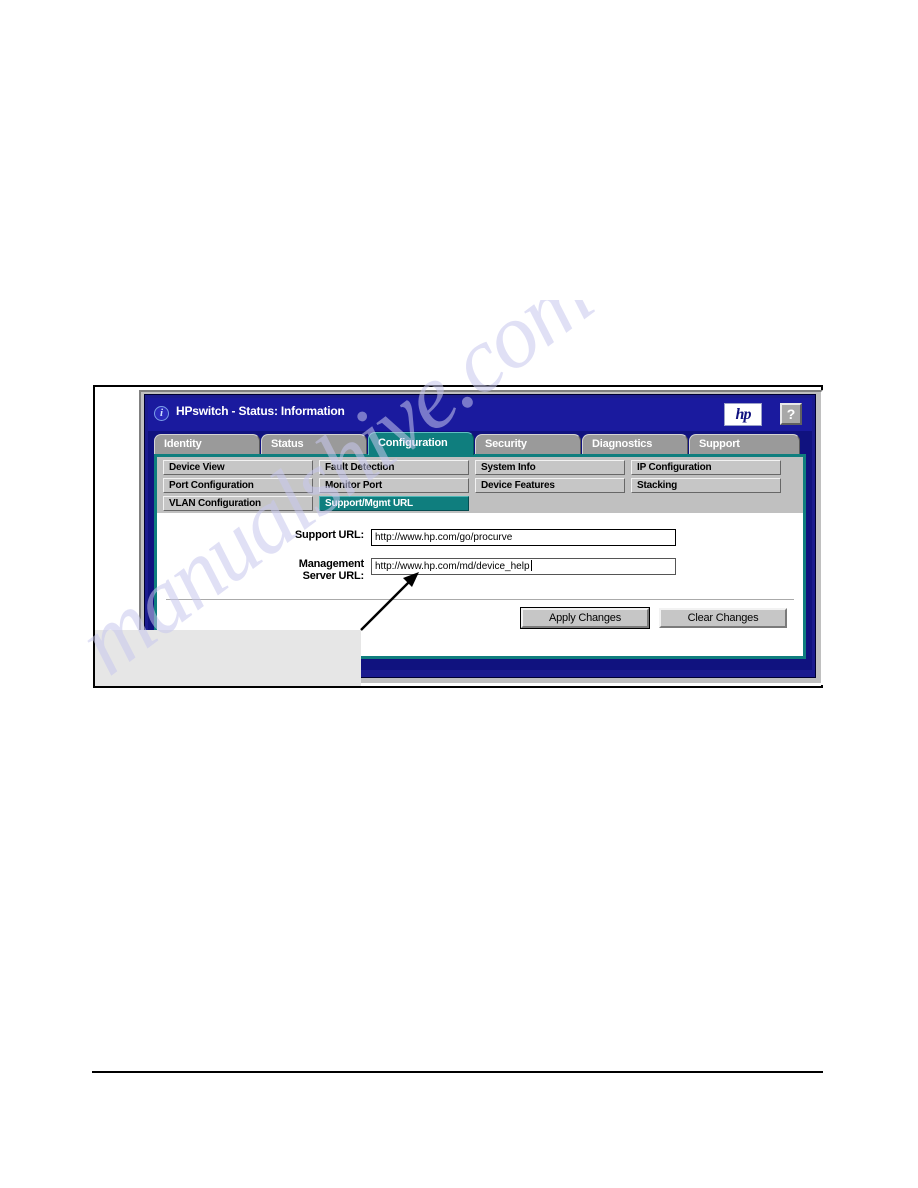  What do you see at coordinates (723, 618) in the screenshot?
I see `clear-changes-button: Clear Changes` at bounding box center [723, 618].